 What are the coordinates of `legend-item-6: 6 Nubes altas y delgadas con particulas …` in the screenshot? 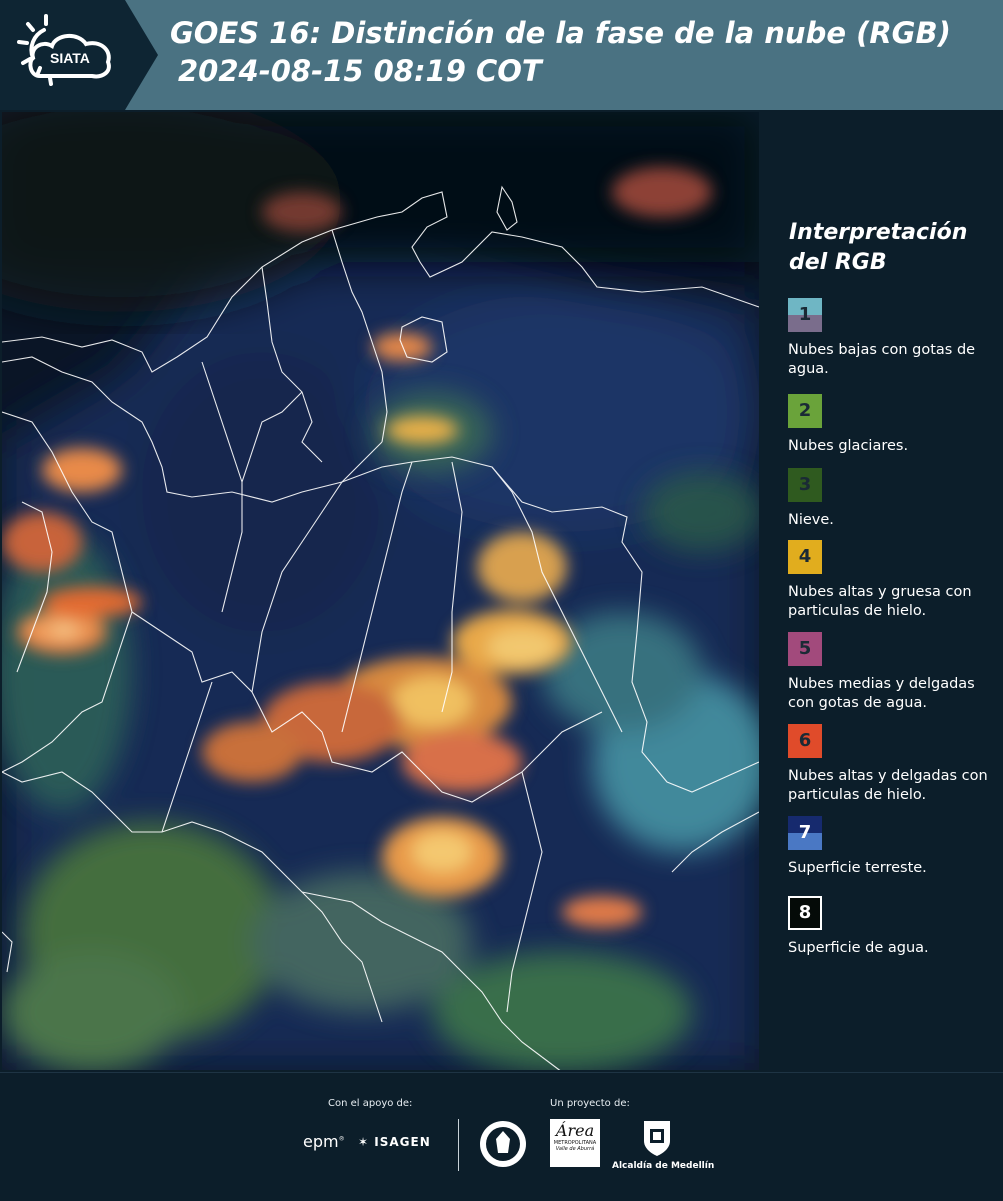 It's located at (895, 764).